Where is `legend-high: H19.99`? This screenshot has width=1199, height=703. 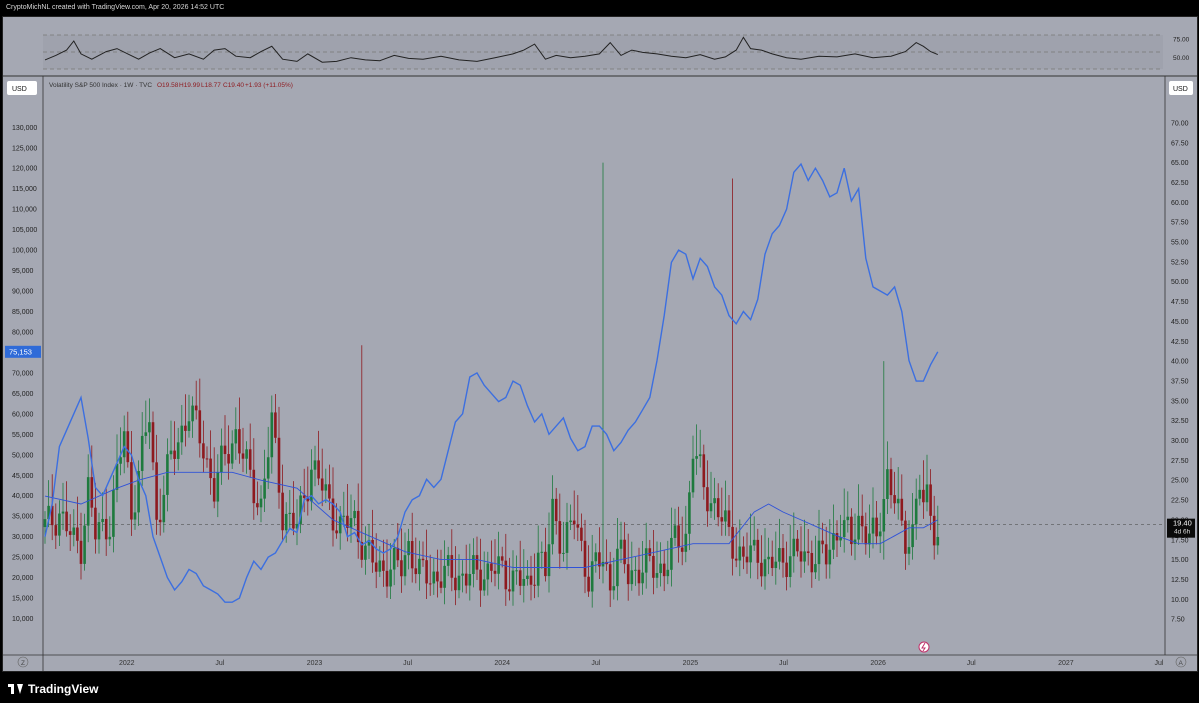 legend-high: H19.99 is located at coordinates (189, 85).